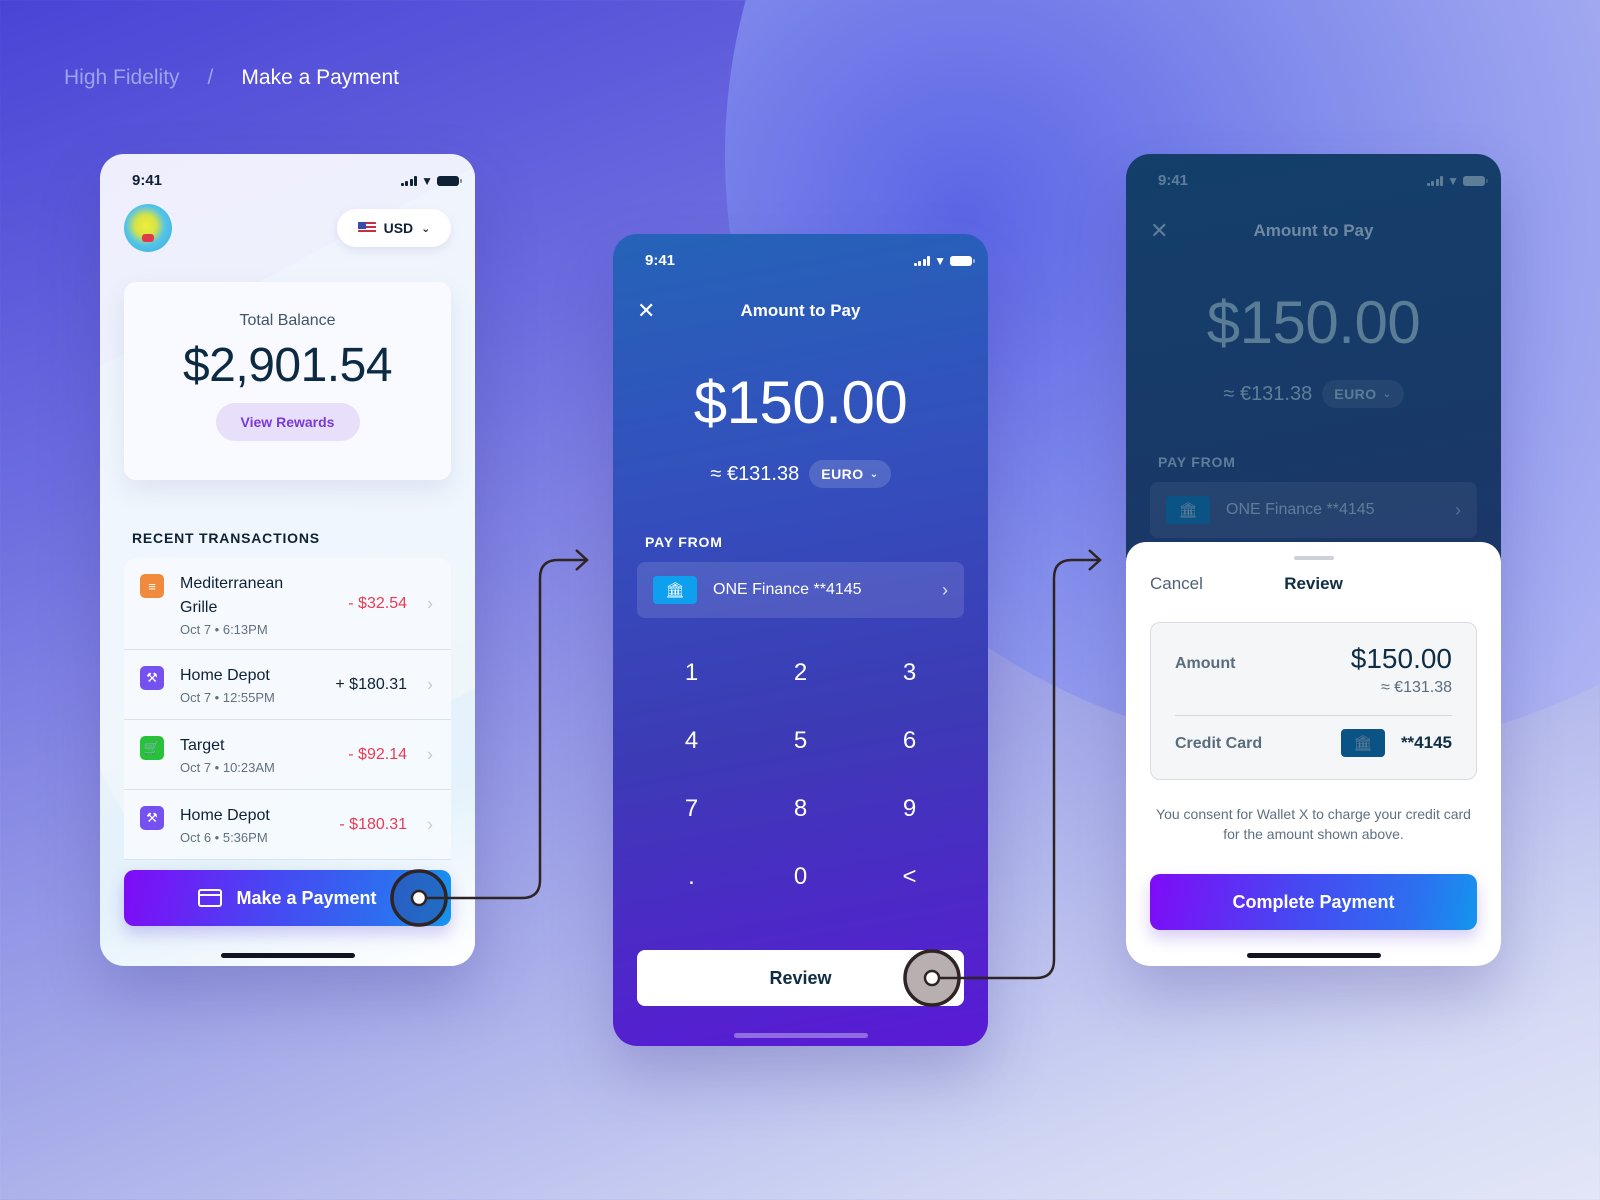  I want to click on backspace-key: <, so click(909, 877).